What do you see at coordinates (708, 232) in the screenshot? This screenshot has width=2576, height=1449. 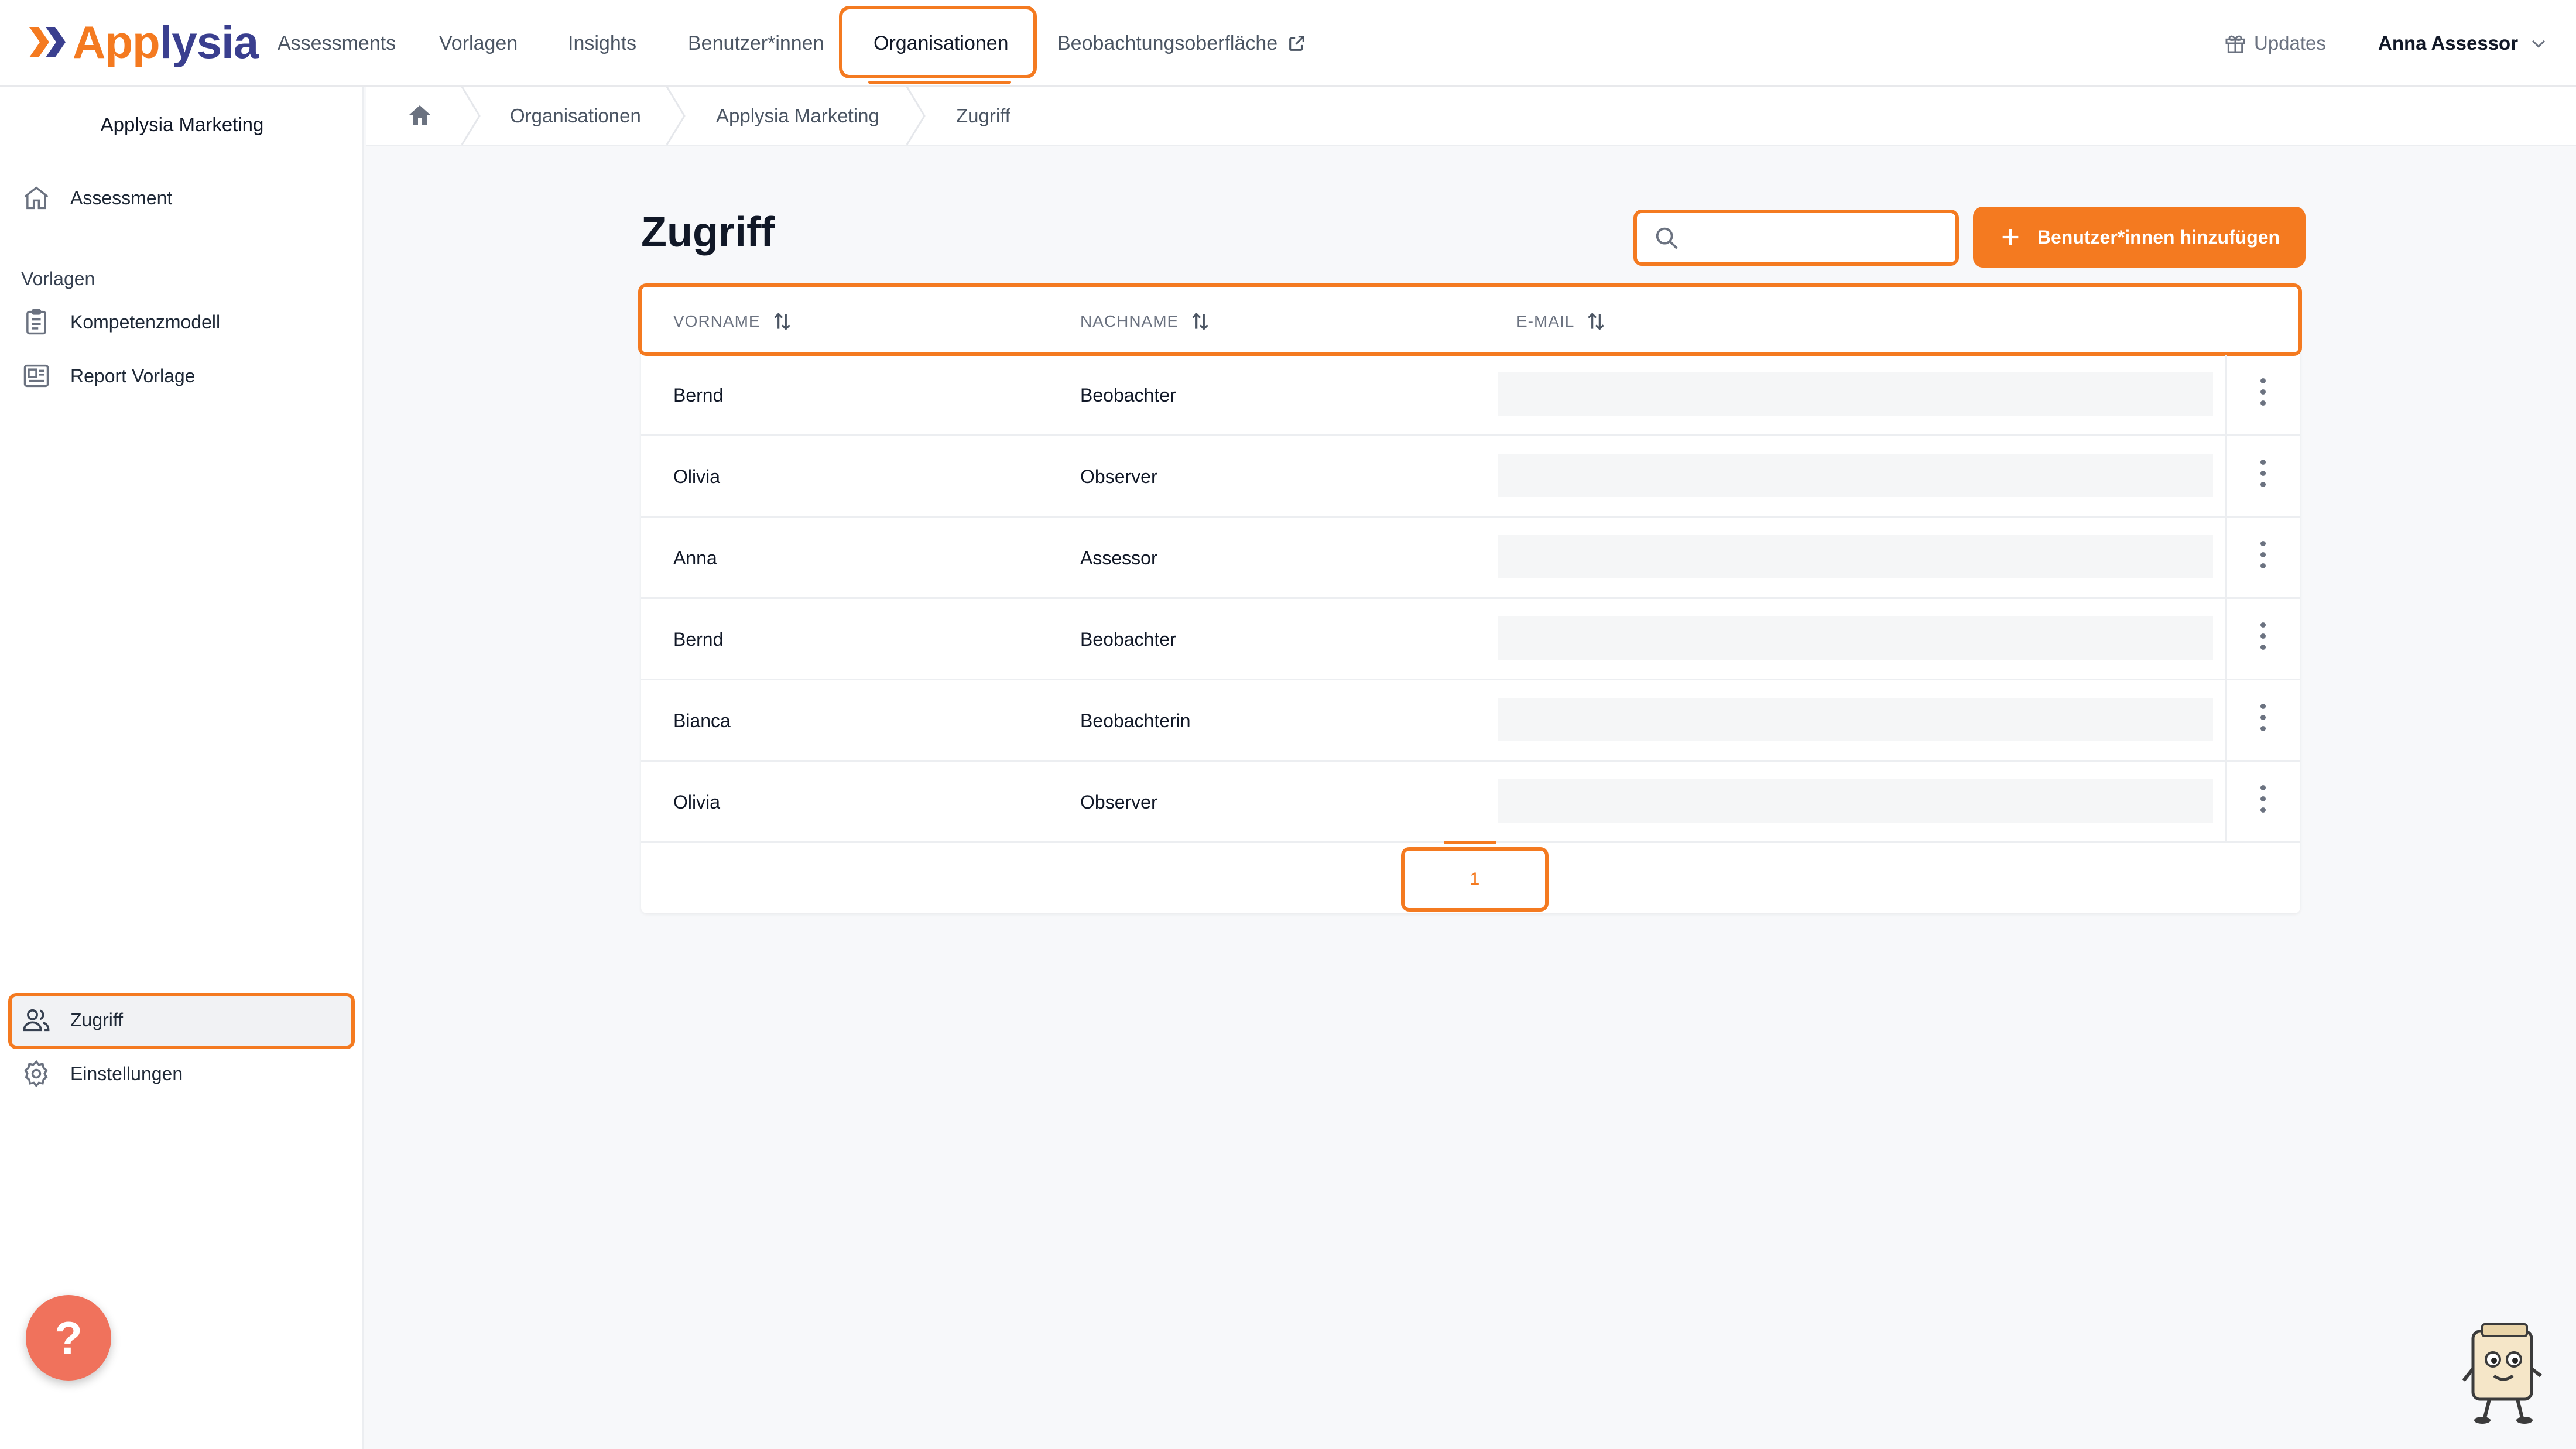 I see `page-title: Zugriff` at bounding box center [708, 232].